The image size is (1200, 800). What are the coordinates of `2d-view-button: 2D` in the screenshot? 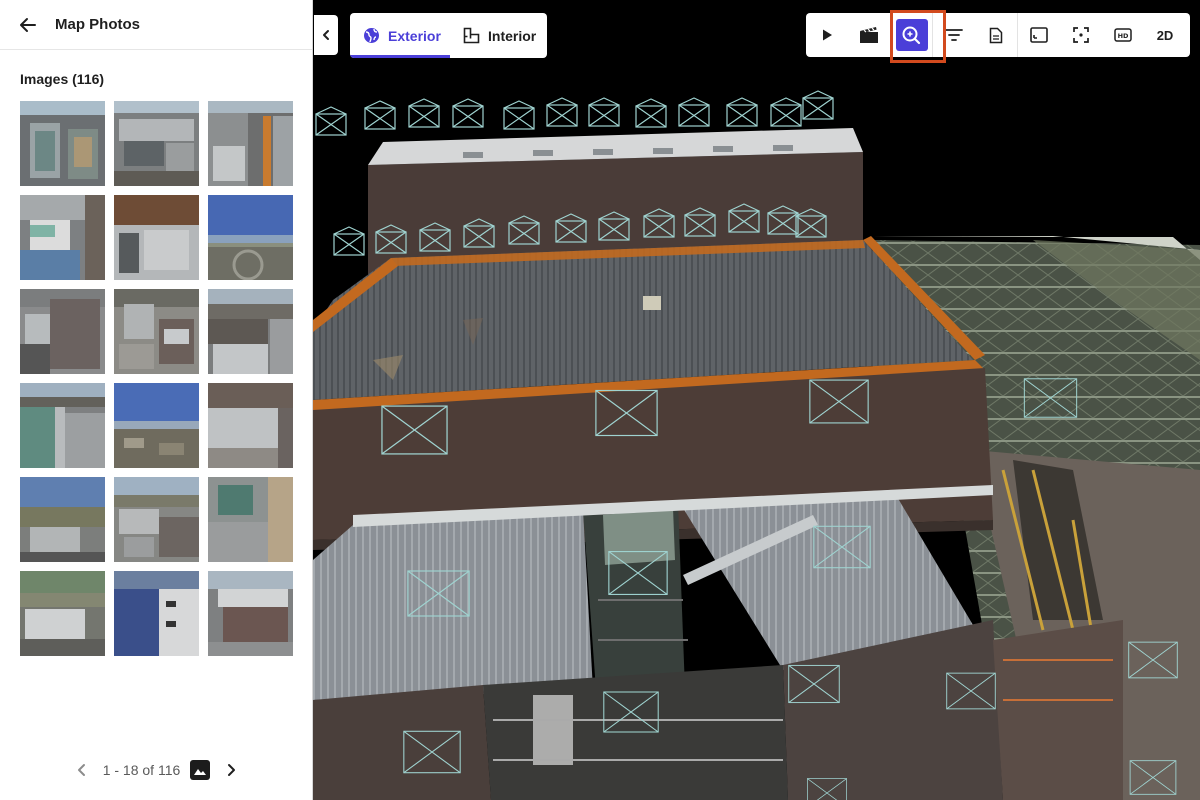 It's located at (1165, 35).